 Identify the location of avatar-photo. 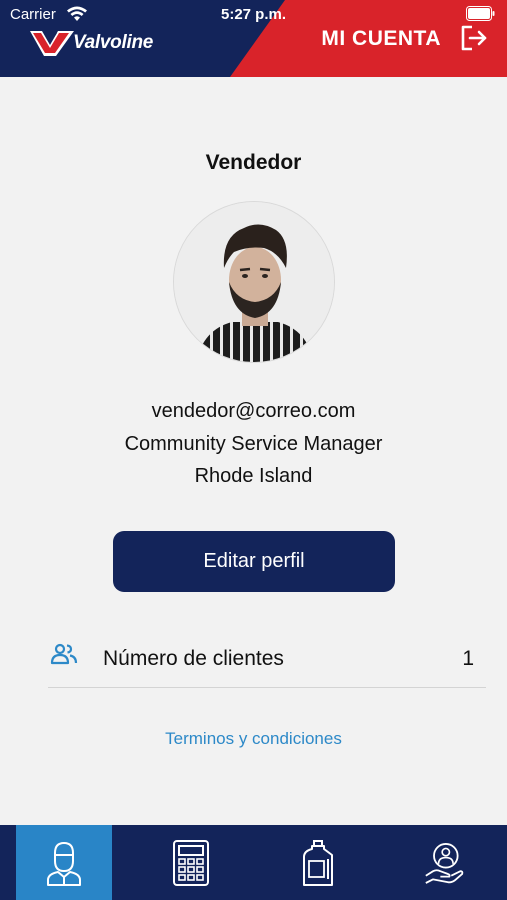
(254, 282).